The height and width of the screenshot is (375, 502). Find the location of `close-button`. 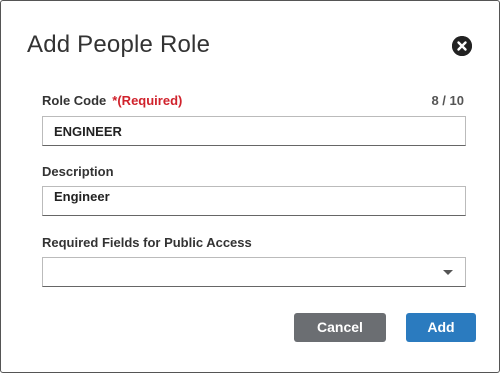

close-button is located at coordinates (462, 46).